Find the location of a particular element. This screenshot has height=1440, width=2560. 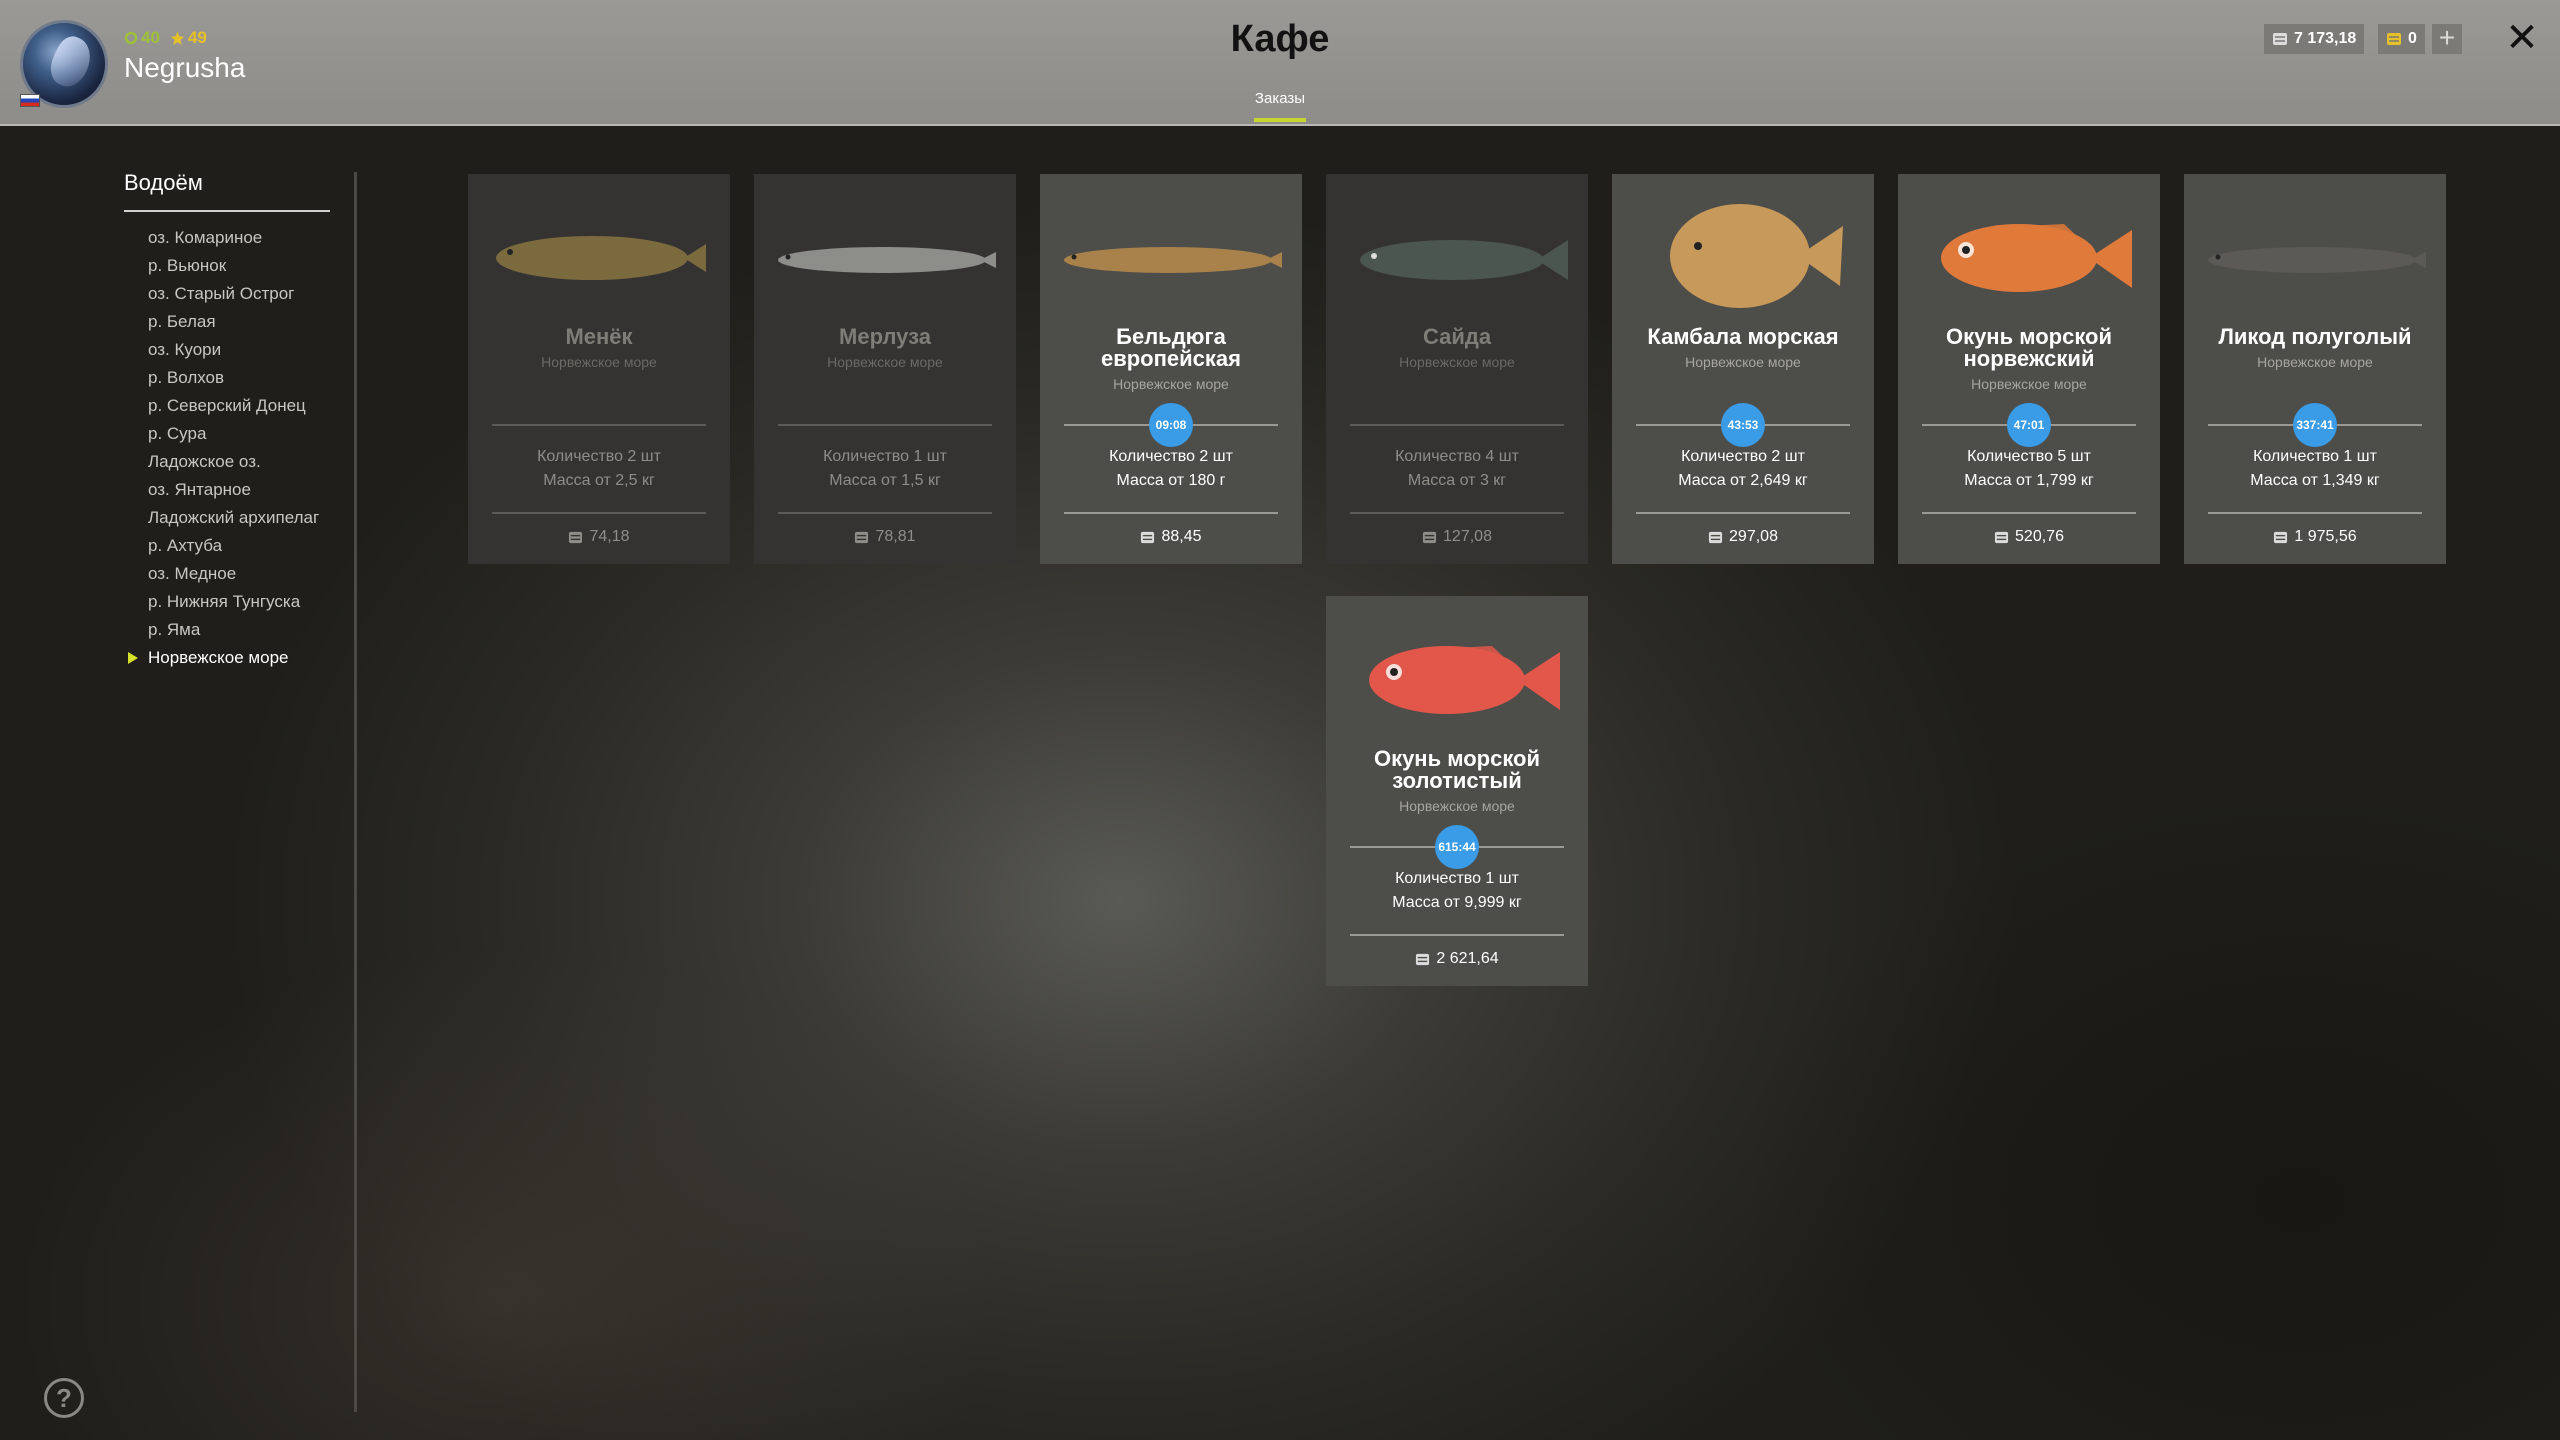

saithe-fish-icon is located at coordinates (1457, 253).